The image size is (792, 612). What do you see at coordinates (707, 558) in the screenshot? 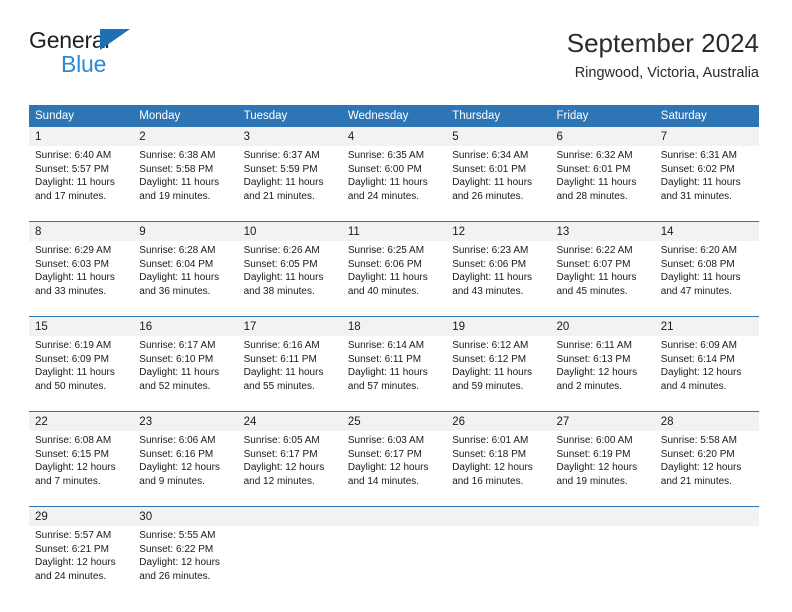
I see `day-cell-empty` at bounding box center [707, 558].